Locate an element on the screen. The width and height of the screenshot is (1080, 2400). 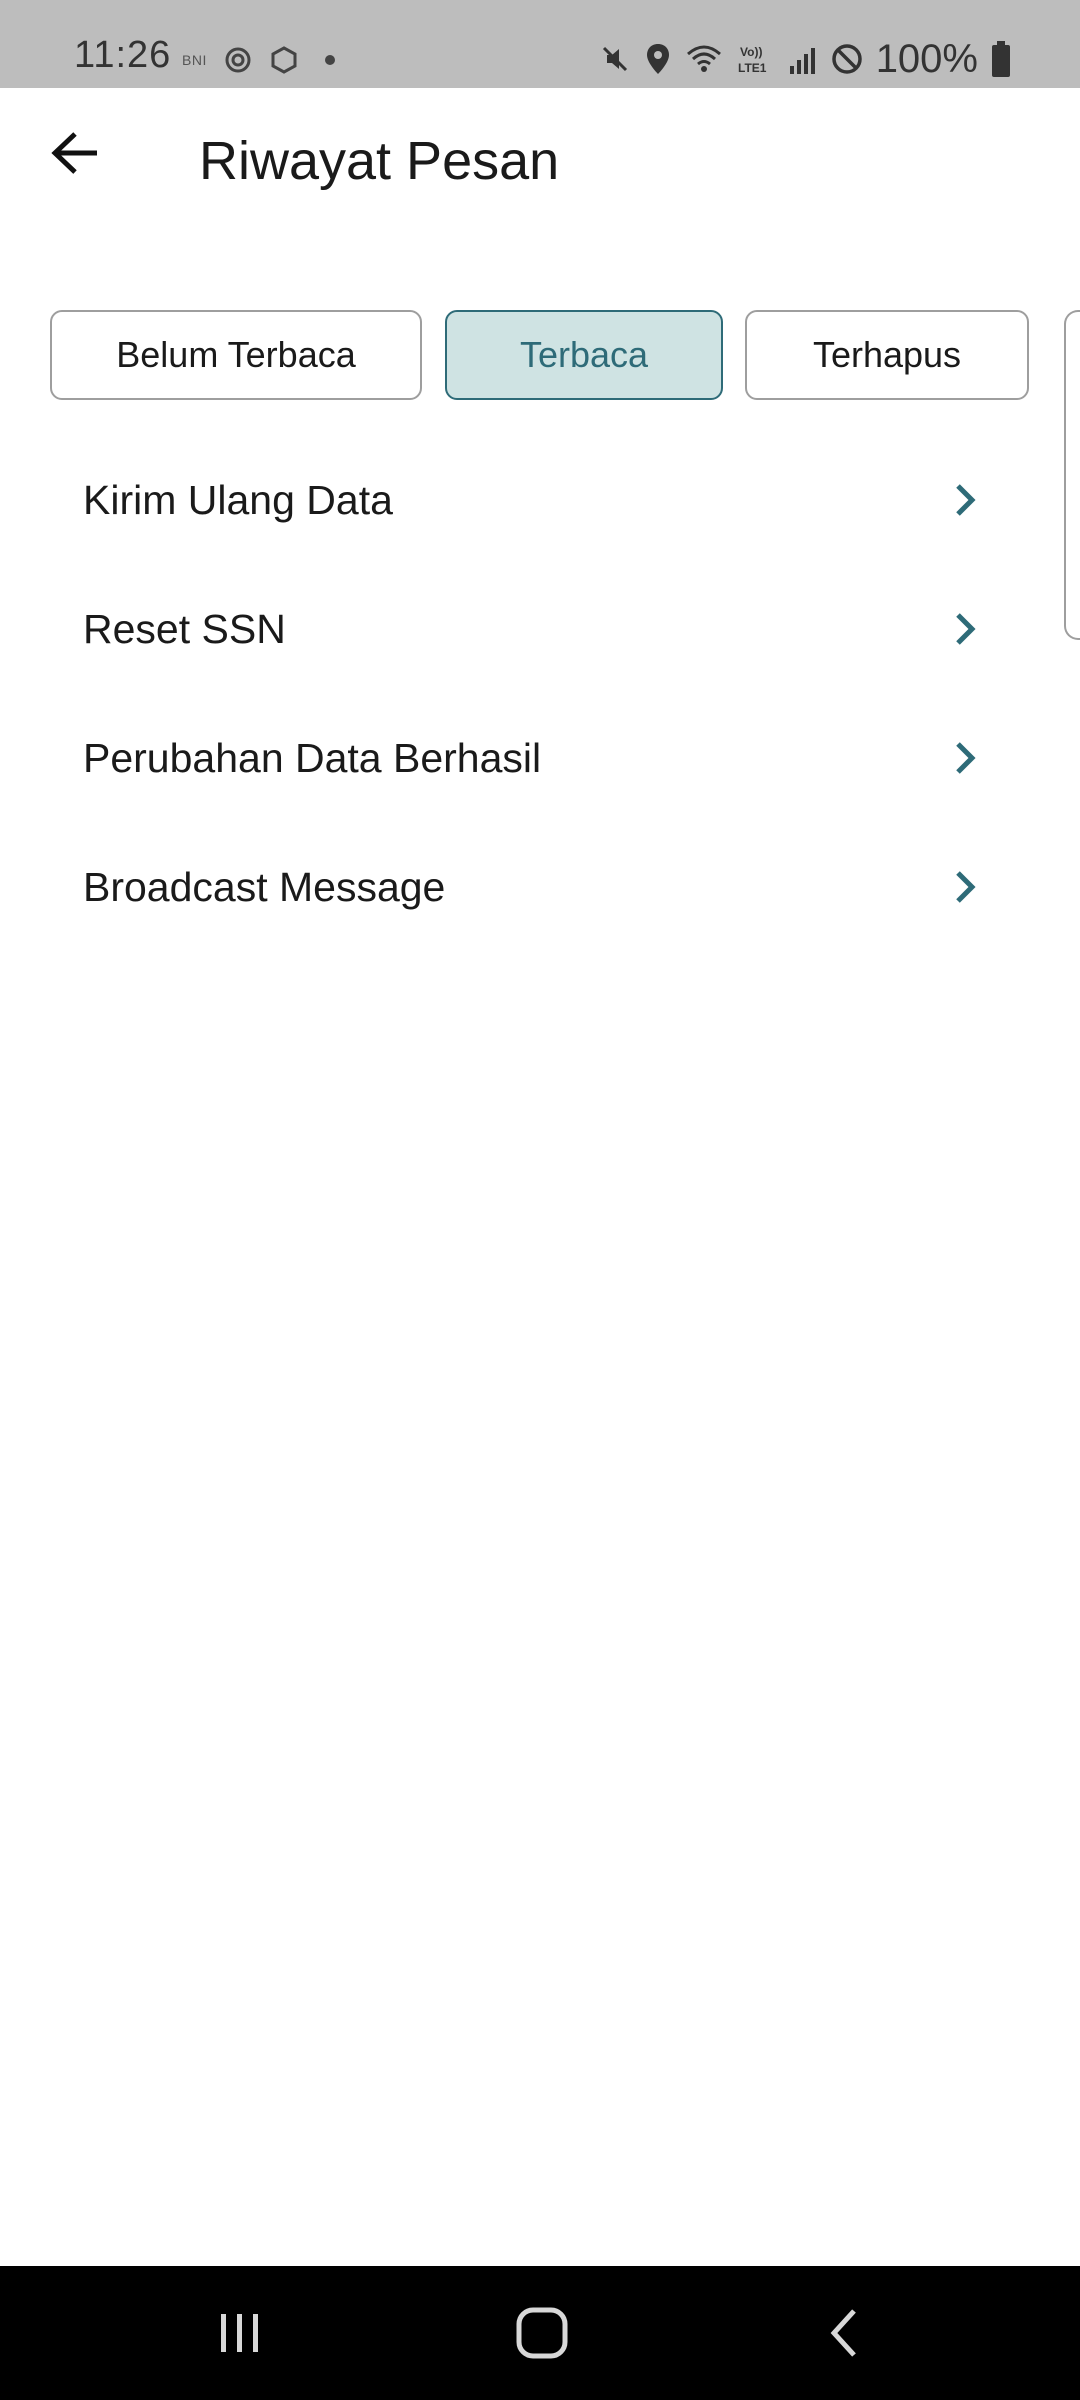
status-notification-icons: BNI is located at coordinates (263, 60).